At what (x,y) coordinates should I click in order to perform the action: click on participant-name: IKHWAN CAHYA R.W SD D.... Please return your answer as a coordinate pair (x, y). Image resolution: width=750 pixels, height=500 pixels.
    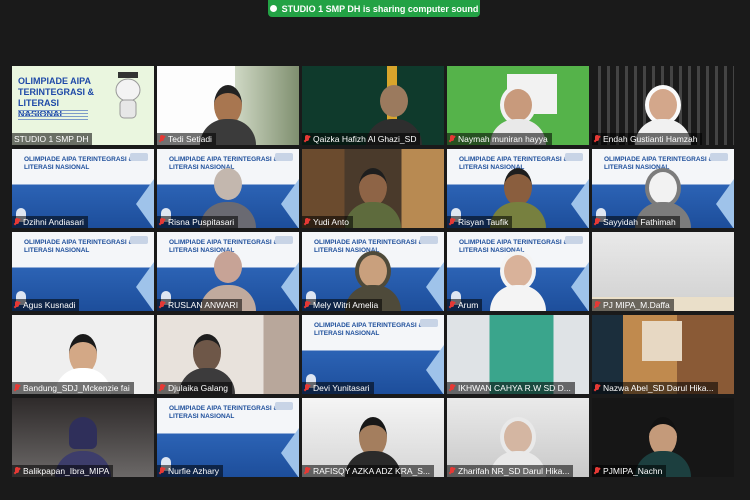
    Looking at the image, I should click on (511, 388).